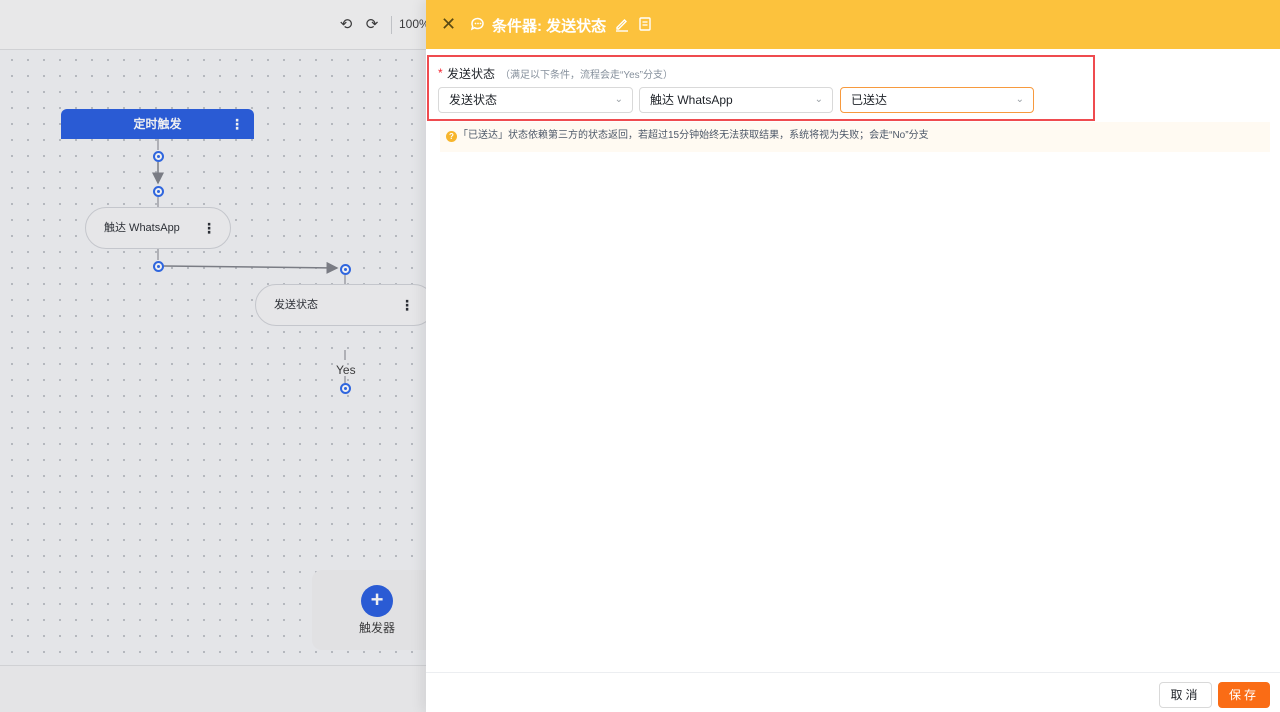 The width and height of the screenshot is (1280, 712). Describe the element at coordinates (736, 100) in the screenshot. I see `node-select: 触达 WhatsApp ⌄` at that location.